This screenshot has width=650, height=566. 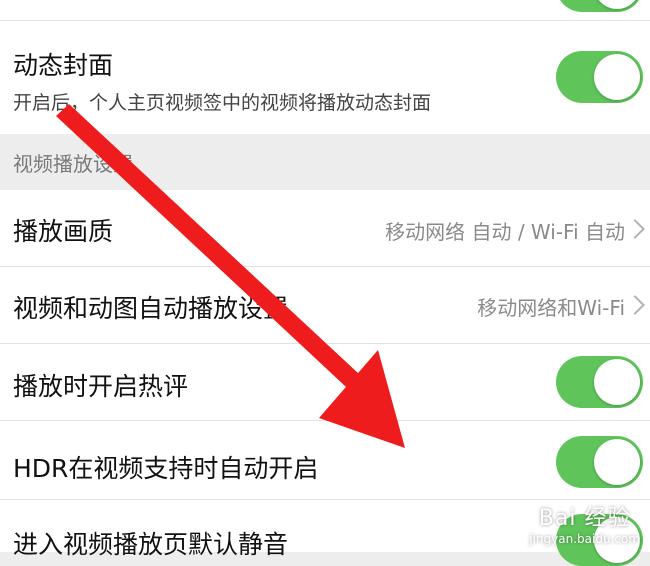 I want to click on watermark-brand: Bai 经验, so click(x=584, y=518).